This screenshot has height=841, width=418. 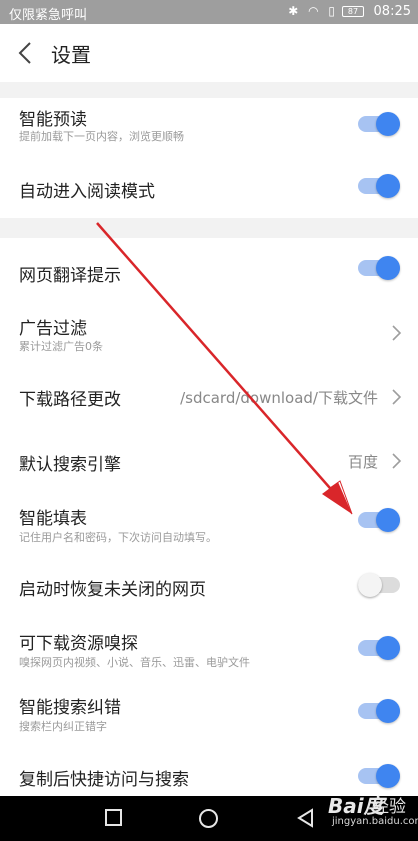 What do you see at coordinates (379, 585) in the screenshot?
I see `restore-pages-toggle` at bounding box center [379, 585].